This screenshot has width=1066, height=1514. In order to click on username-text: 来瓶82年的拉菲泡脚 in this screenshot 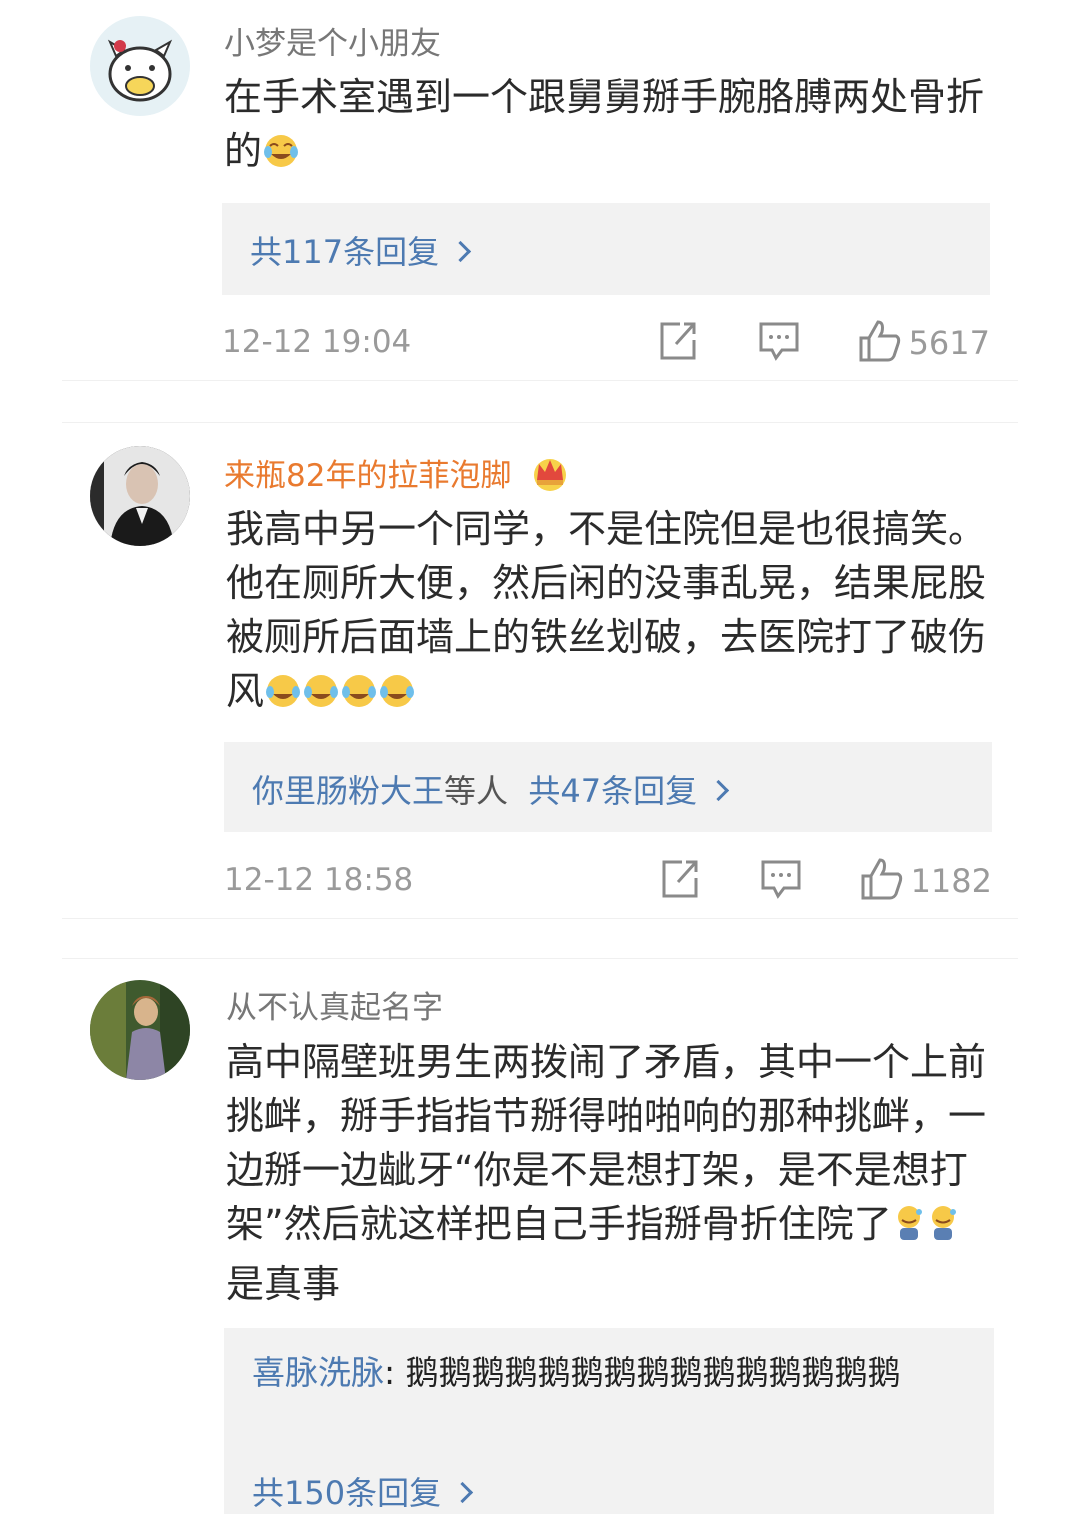, I will do `click(368, 476)`.